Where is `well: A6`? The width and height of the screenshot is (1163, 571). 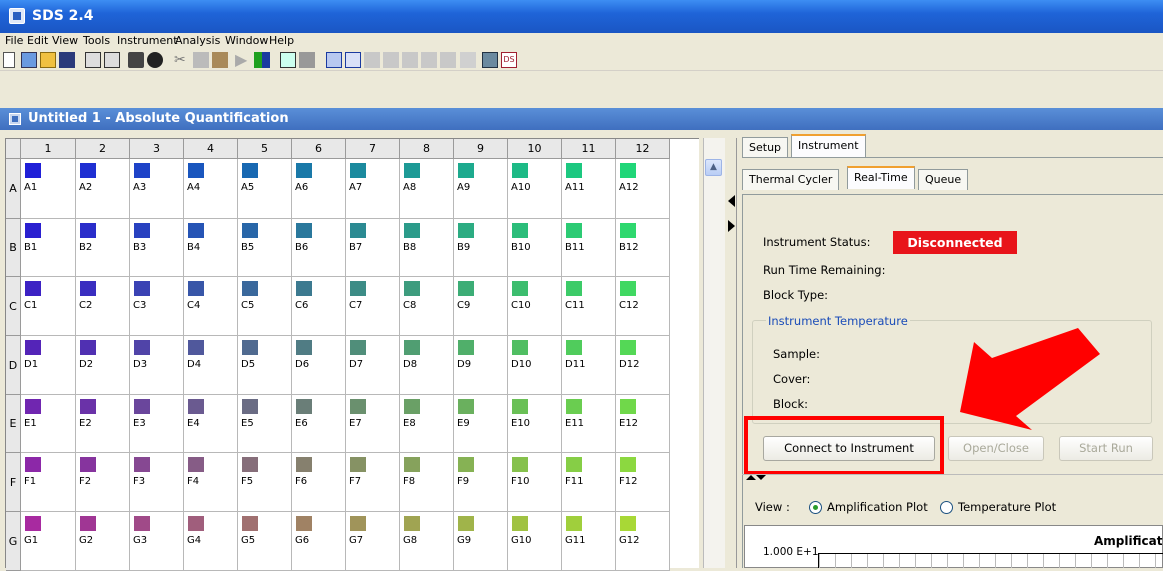
well: A6 is located at coordinates (319, 189).